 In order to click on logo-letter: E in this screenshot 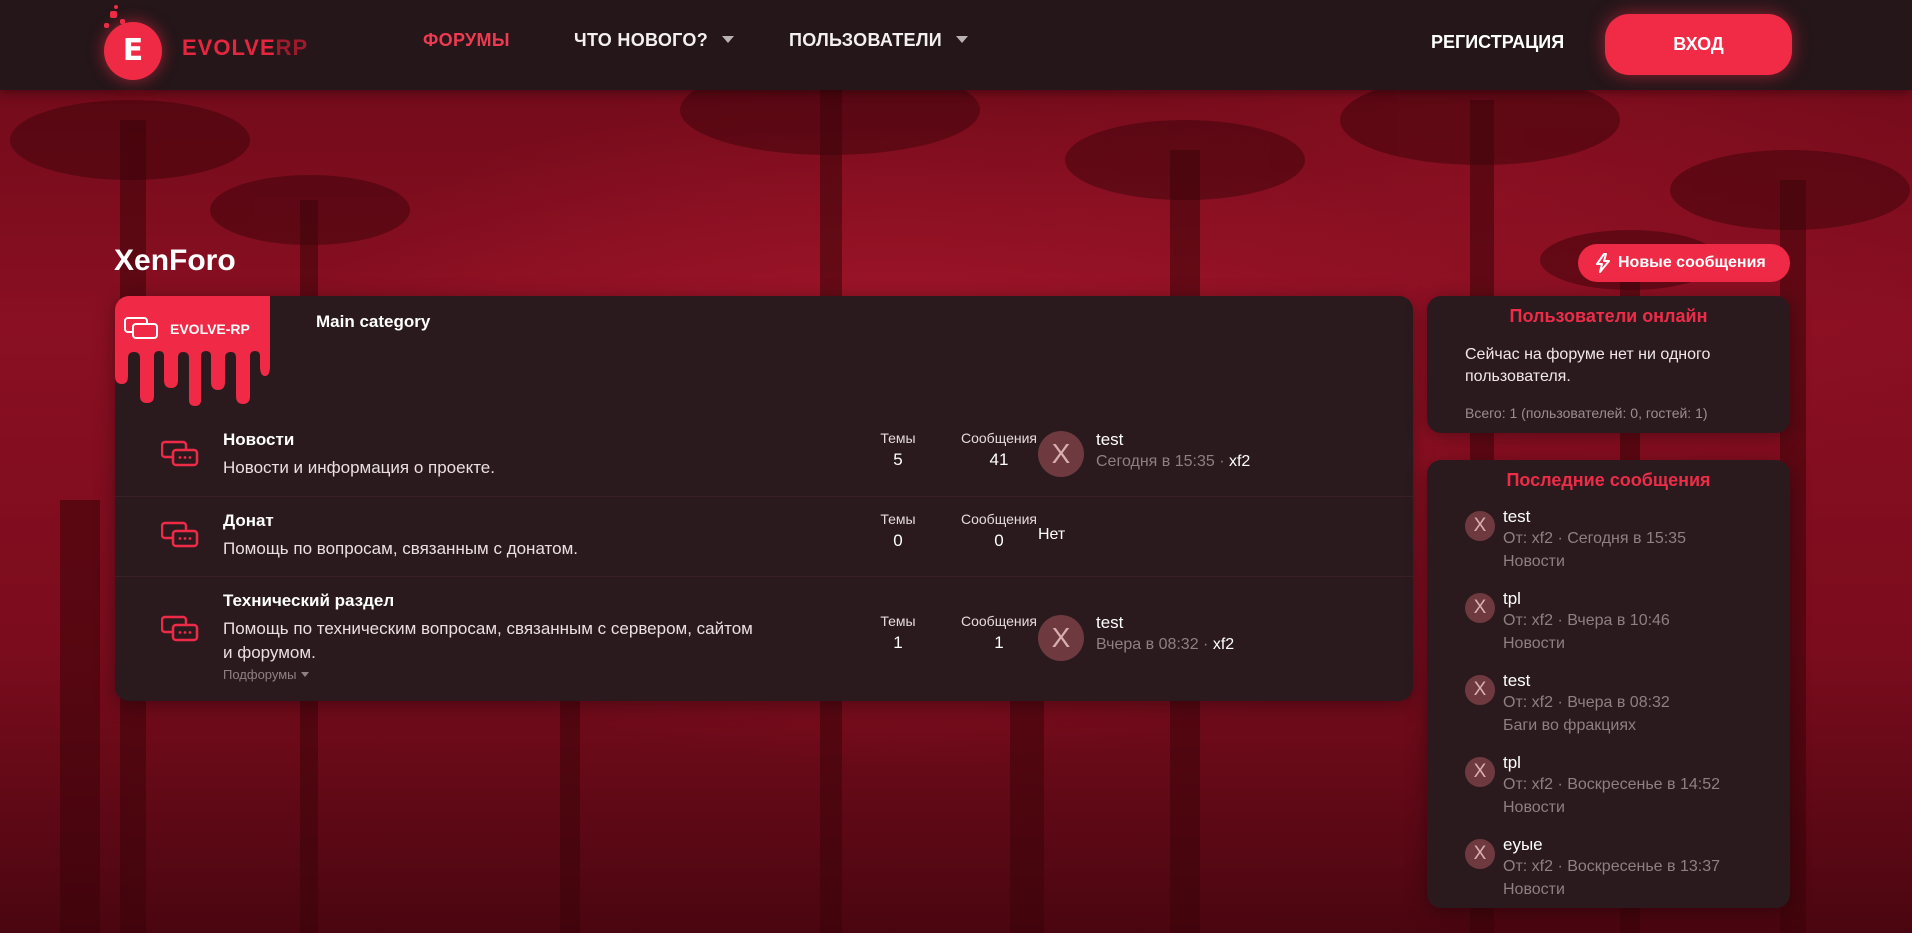, I will do `click(133, 50)`.